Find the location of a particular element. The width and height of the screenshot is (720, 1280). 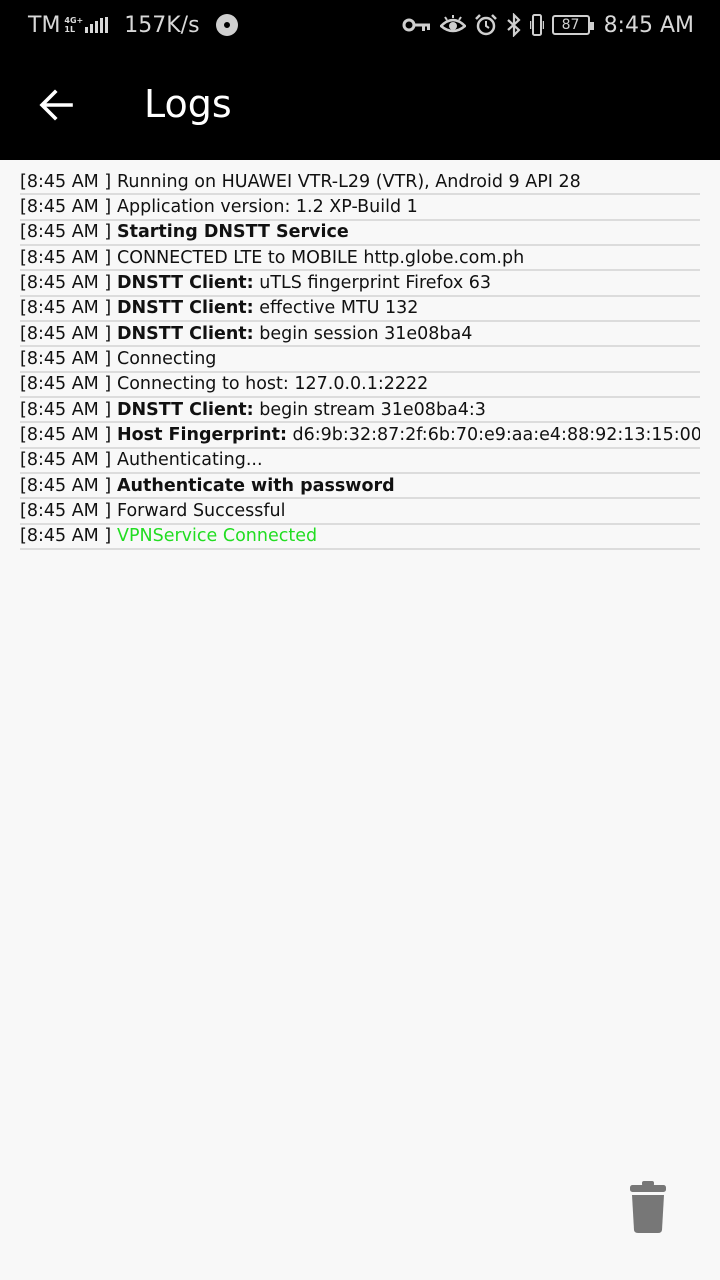

battery-level: 87 is located at coordinates (570, 25).